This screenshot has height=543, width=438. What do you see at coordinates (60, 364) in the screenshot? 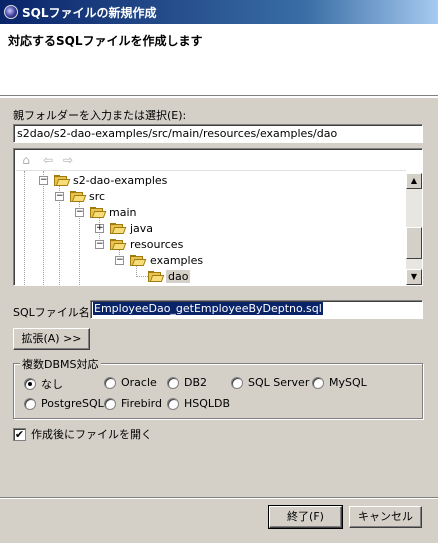
I see `dbms-group-title: 複数DBMS対応` at bounding box center [60, 364].